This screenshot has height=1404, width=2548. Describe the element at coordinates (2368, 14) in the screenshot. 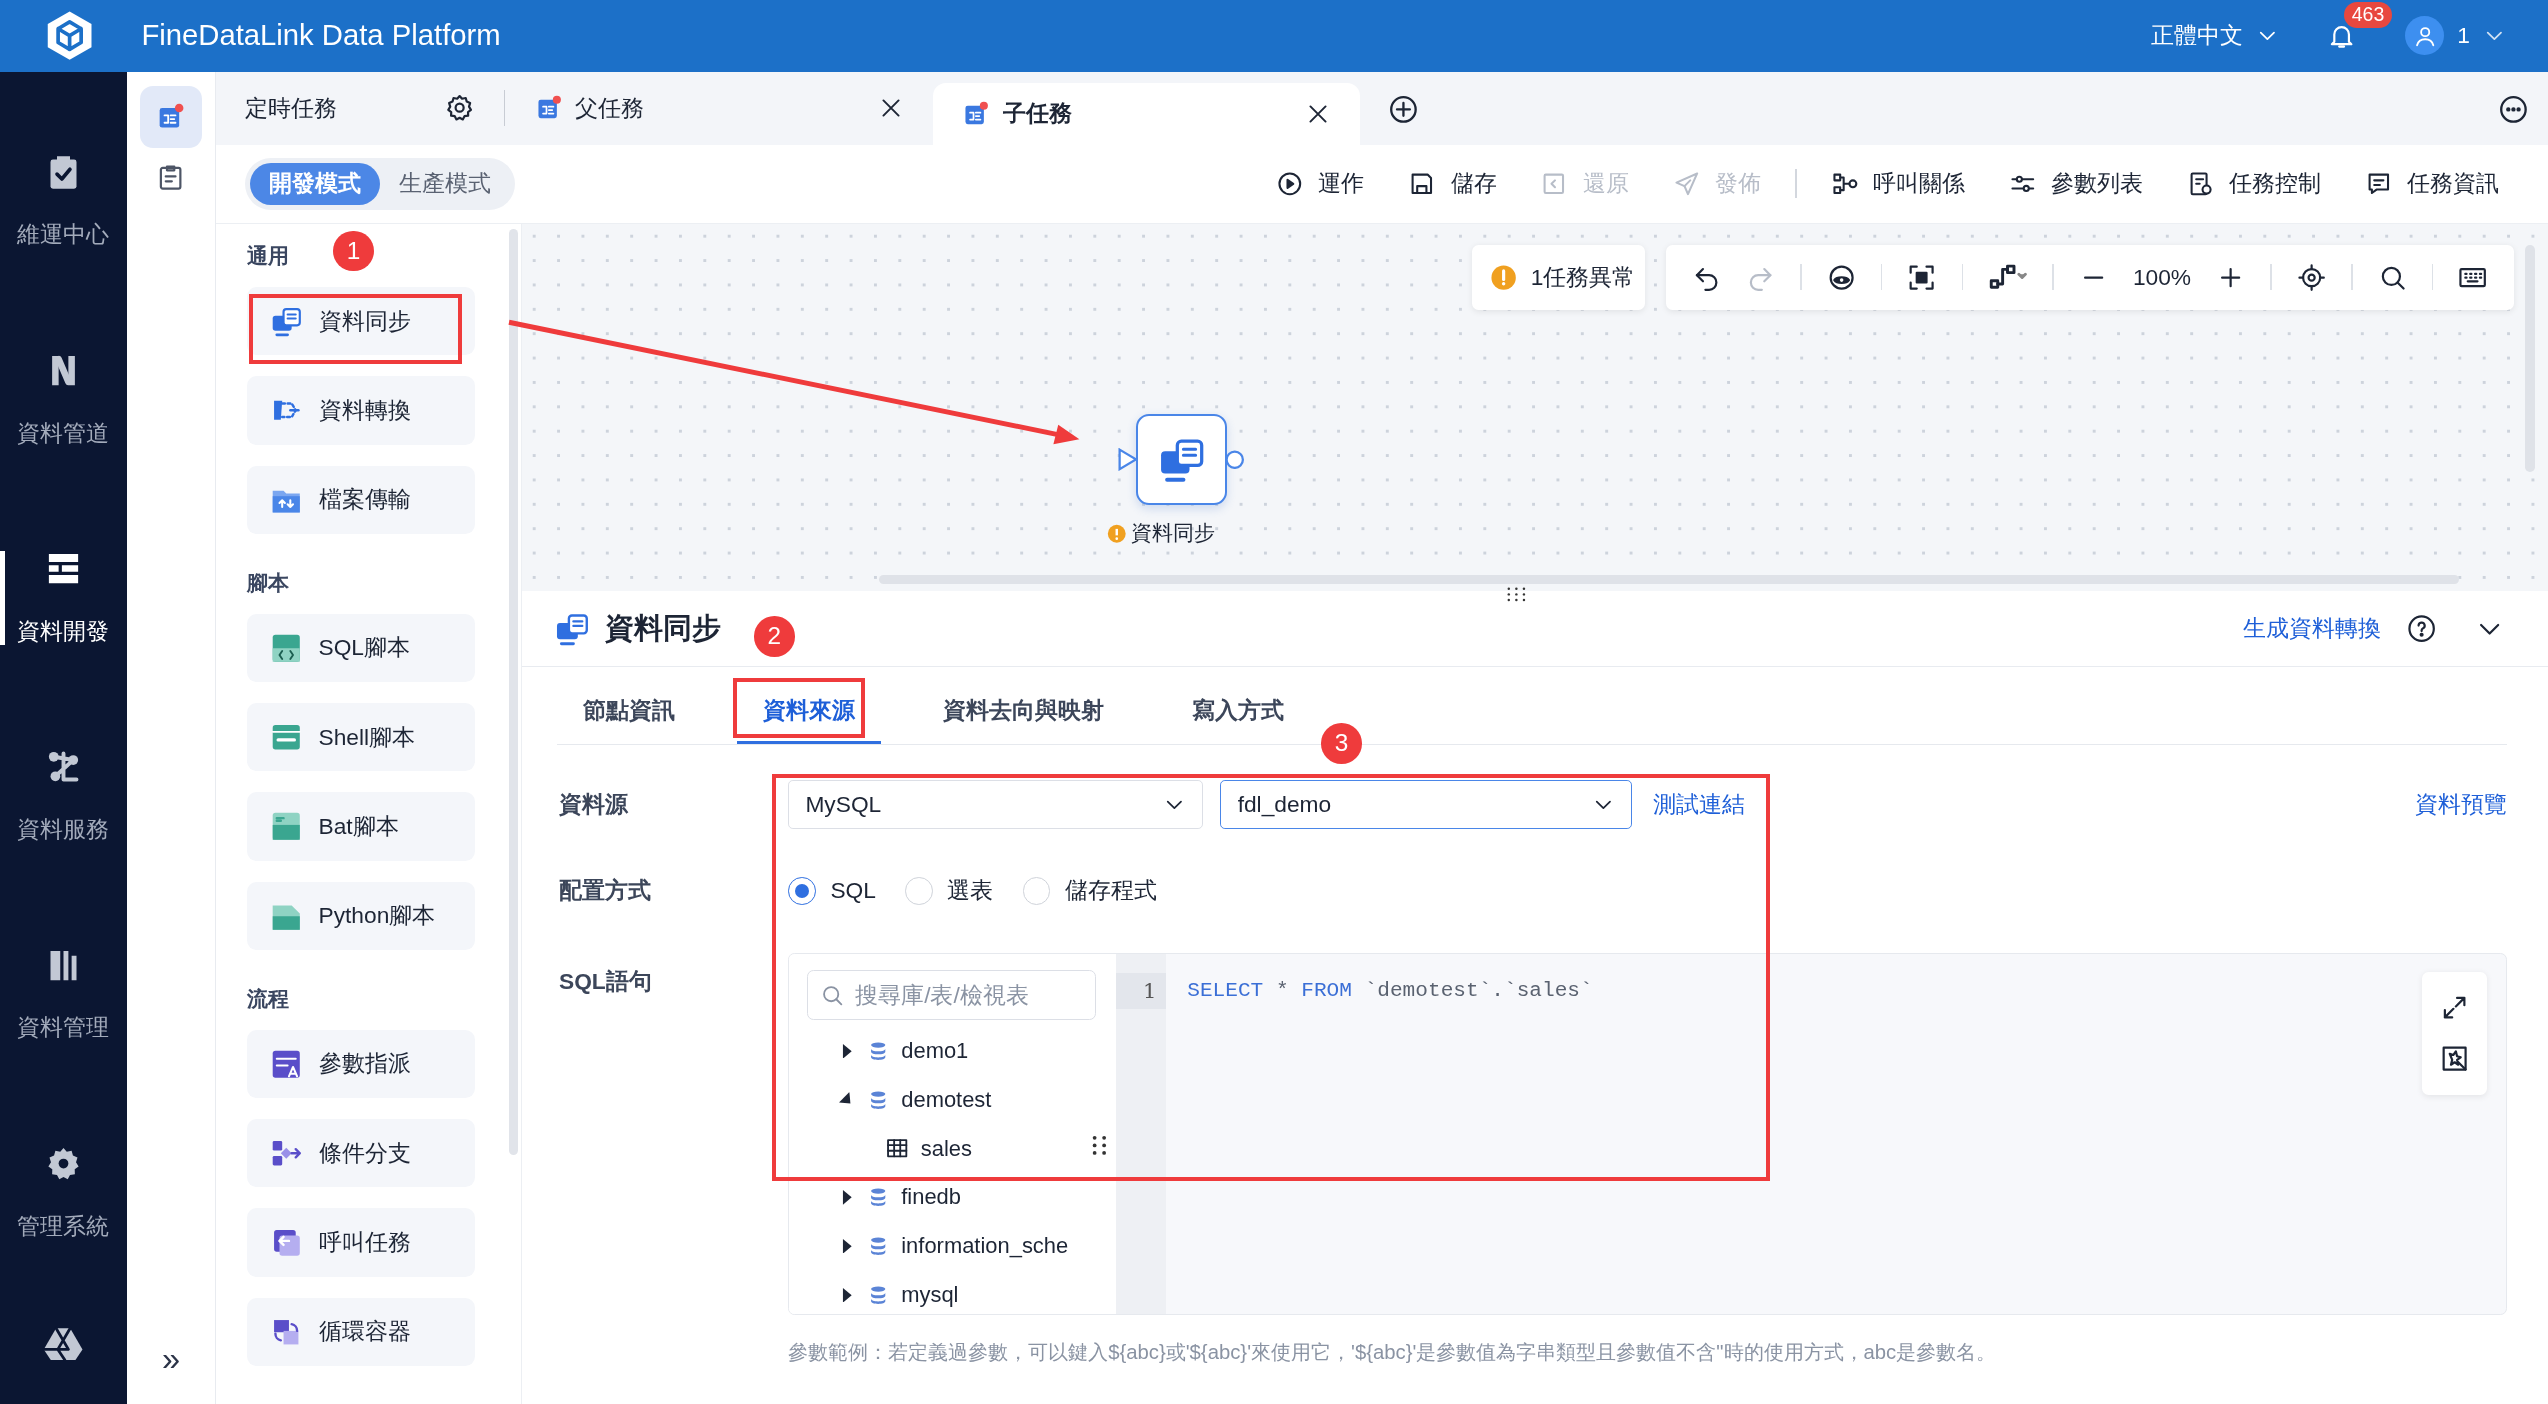

I see `notification-badge: 463` at that location.